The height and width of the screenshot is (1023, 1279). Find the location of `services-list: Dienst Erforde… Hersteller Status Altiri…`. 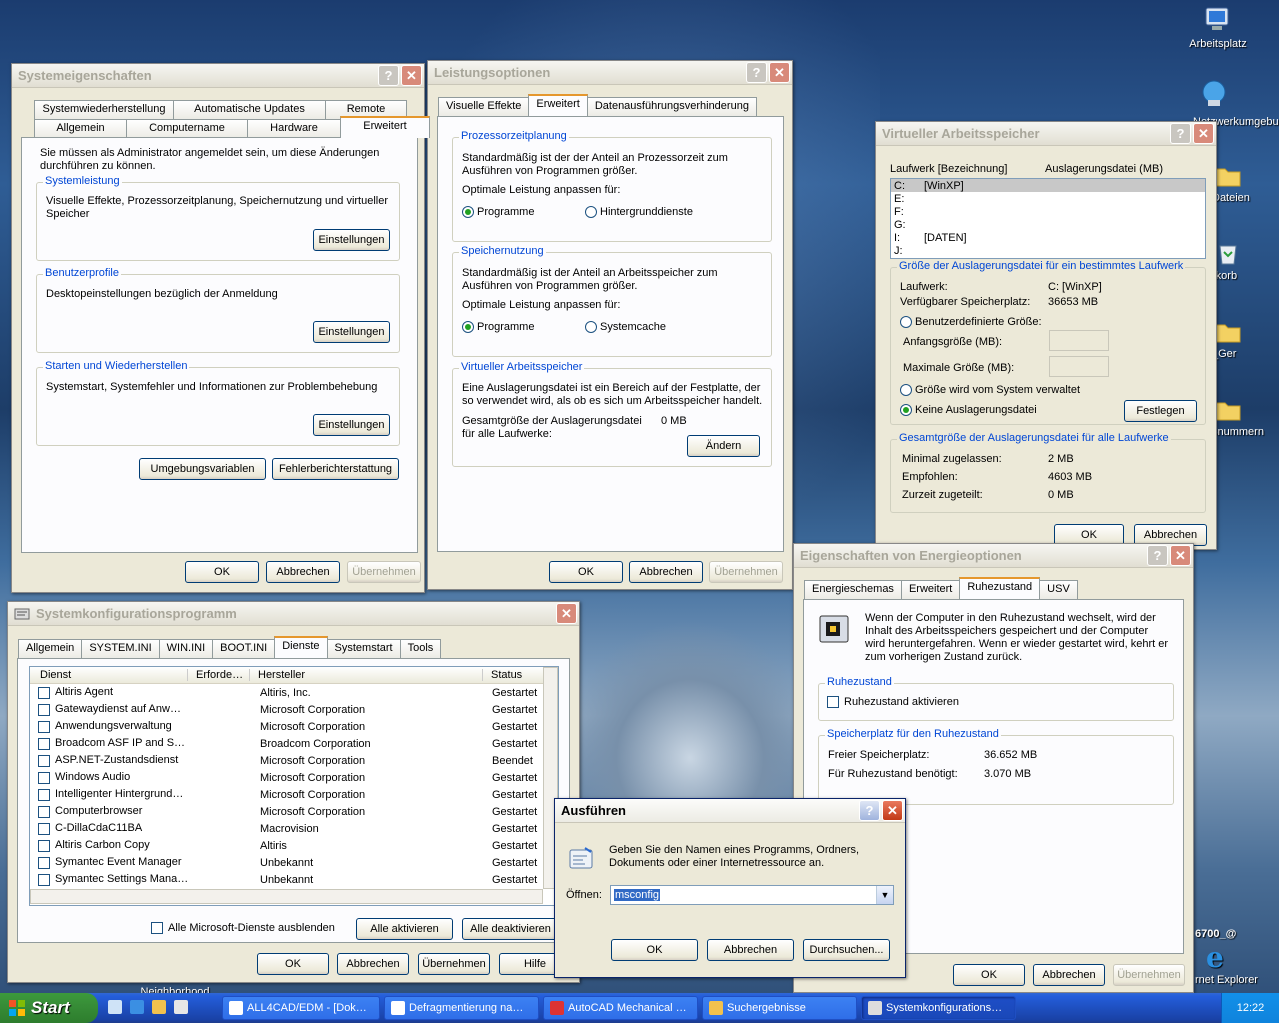

services-list: Dienst Erforde… Hersteller Status Altiri… is located at coordinates (294, 786).